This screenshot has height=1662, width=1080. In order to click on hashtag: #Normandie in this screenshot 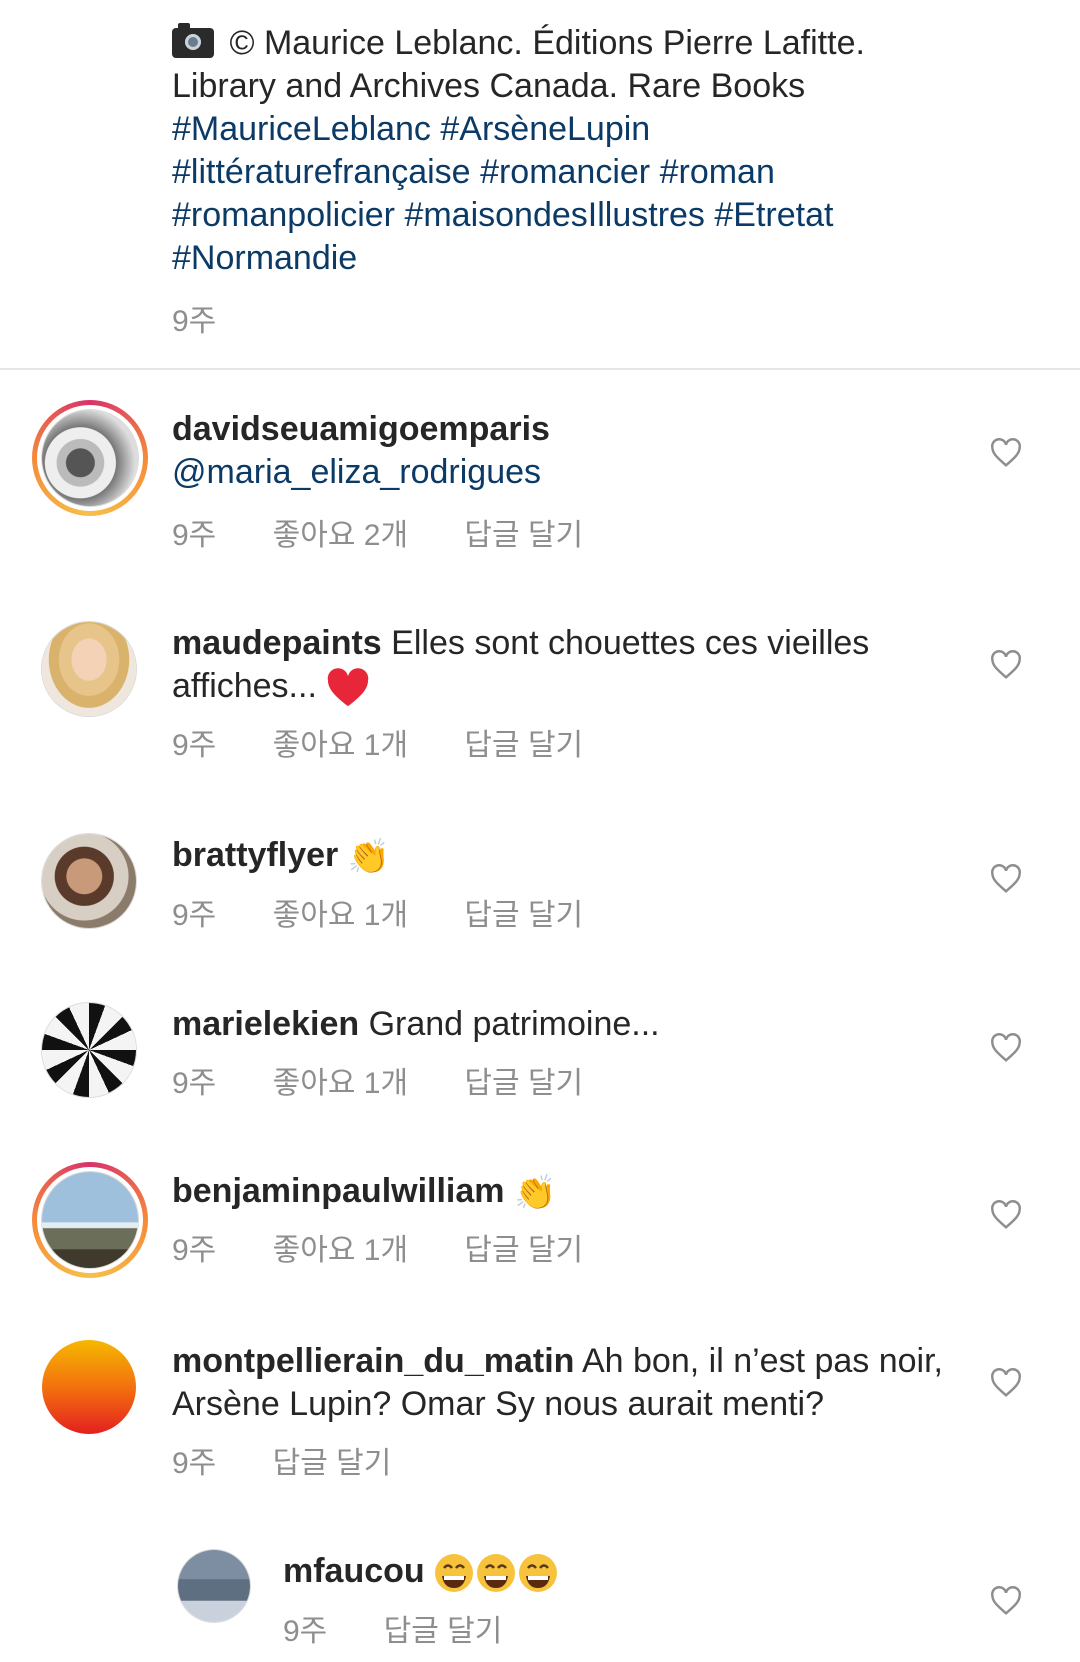, I will do `click(264, 258)`.